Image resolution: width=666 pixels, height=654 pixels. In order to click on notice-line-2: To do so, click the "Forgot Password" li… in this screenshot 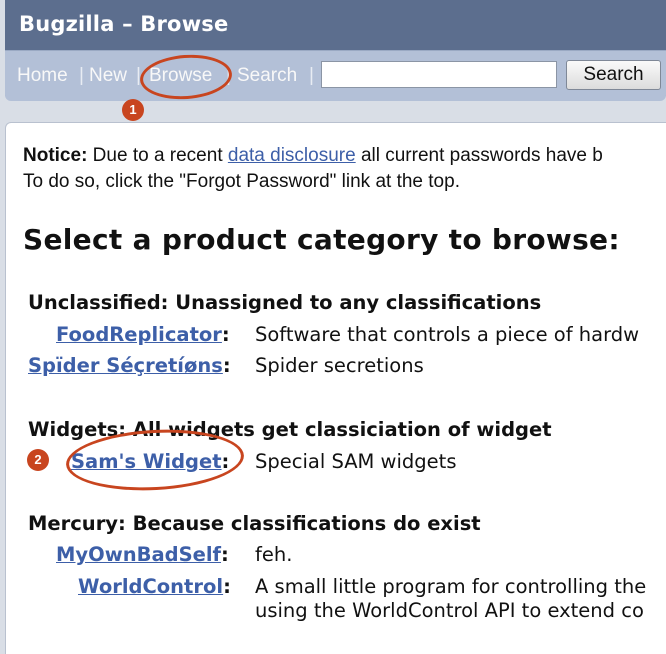, I will do `click(241, 181)`.